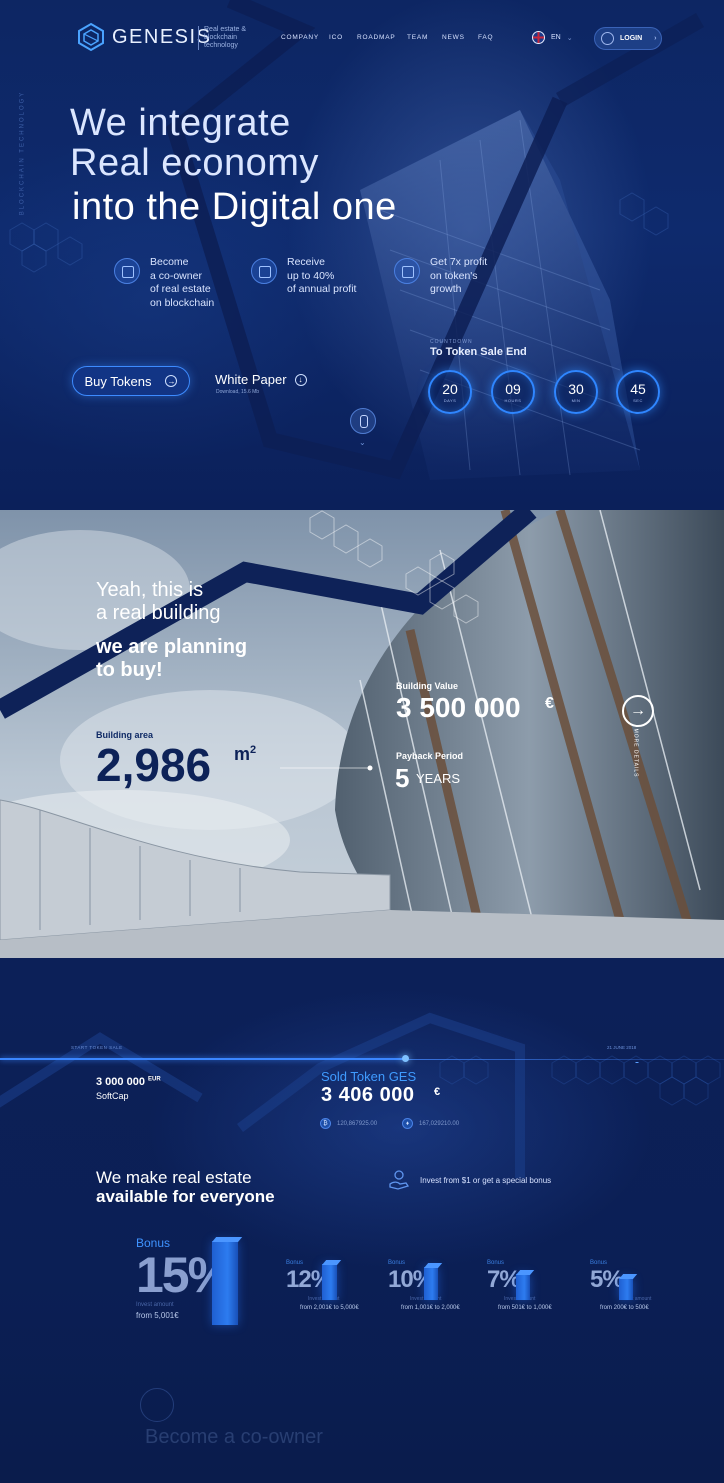  I want to click on more-details-button: →, so click(638, 711).